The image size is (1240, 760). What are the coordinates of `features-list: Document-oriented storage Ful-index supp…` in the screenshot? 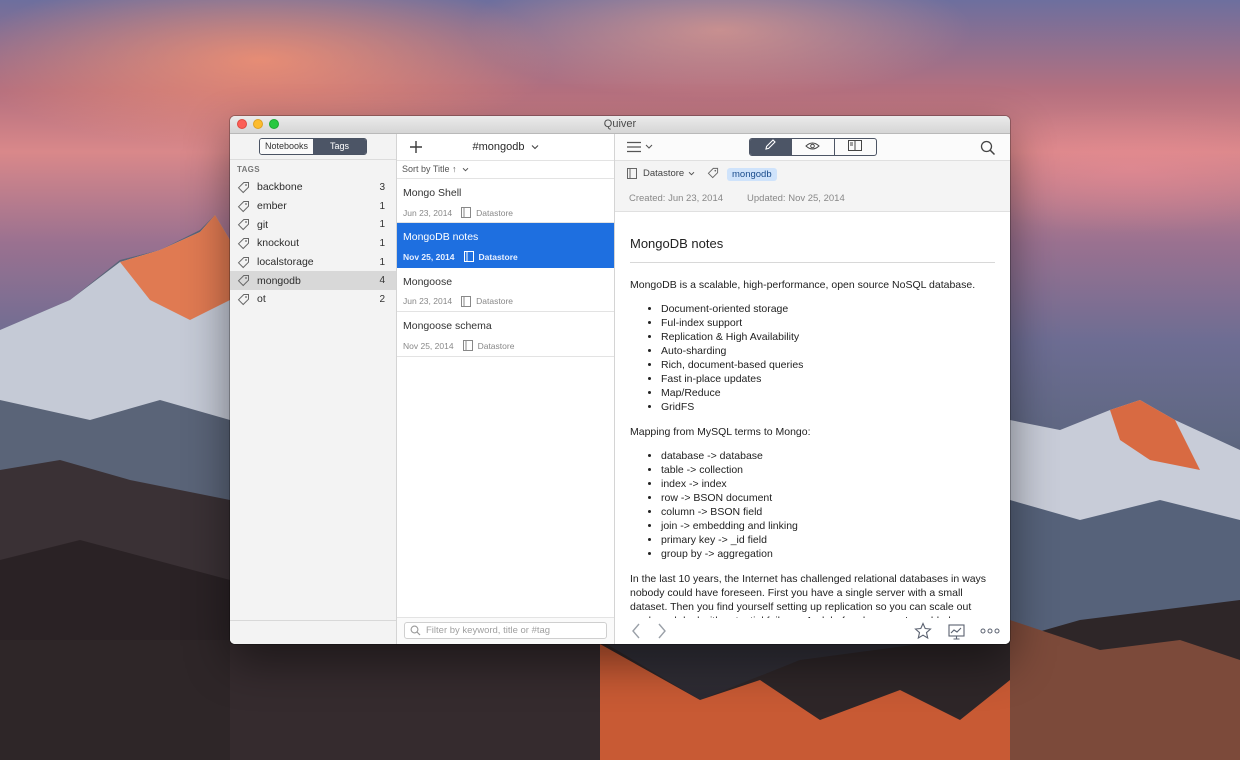 It's located at (812, 358).